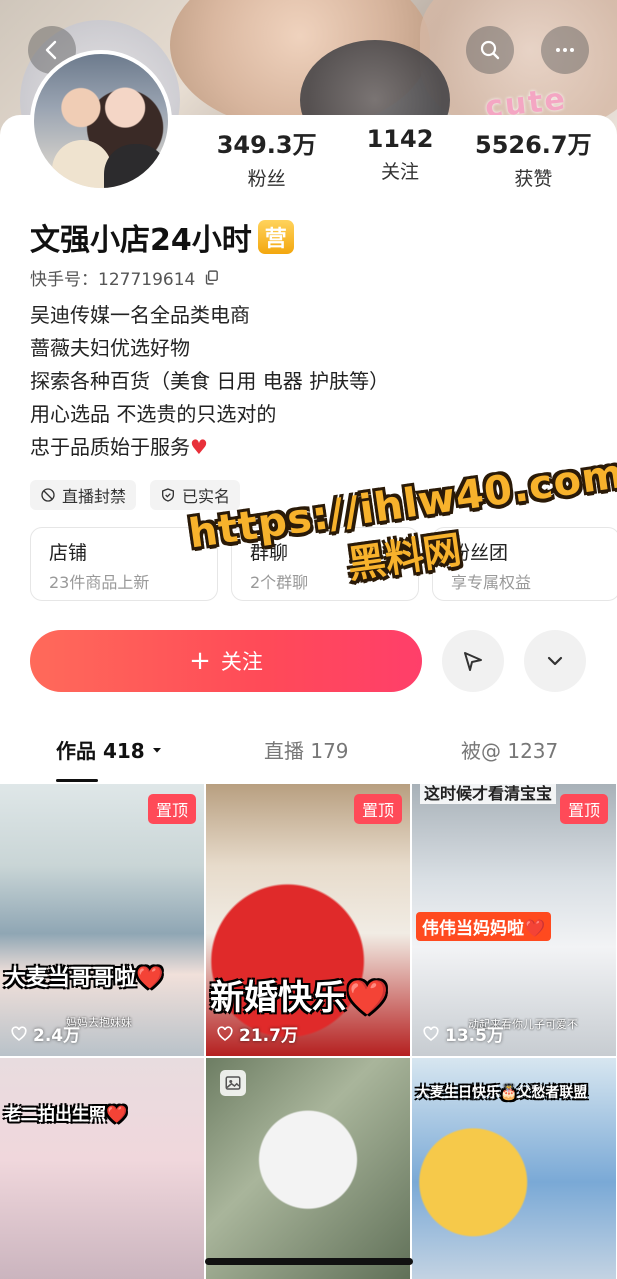  I want to click on home-indicator, so click(309, 1261).